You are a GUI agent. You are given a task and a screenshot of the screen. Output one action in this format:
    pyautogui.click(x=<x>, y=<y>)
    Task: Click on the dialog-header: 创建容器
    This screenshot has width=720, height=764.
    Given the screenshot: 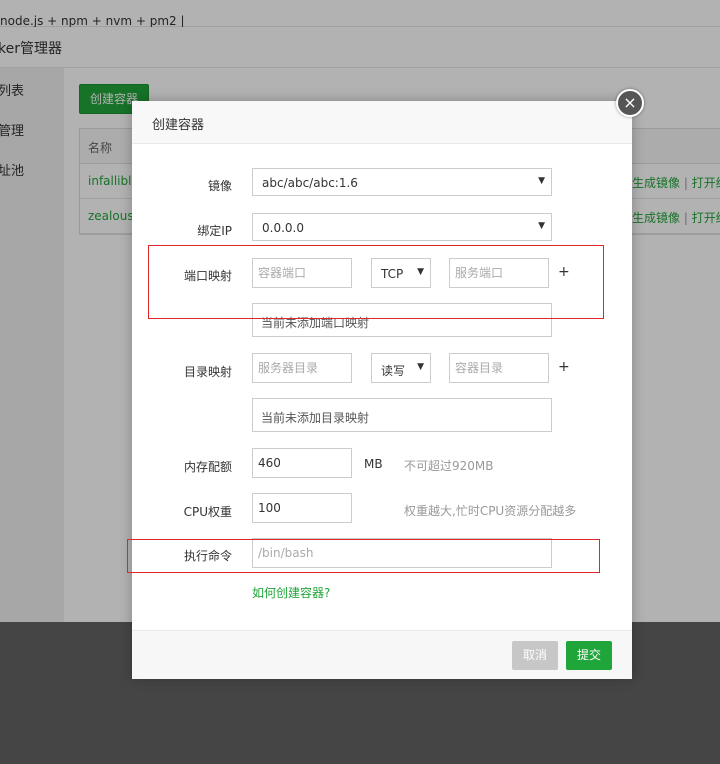 What is the action you would take?
    pyautogui.click(x=382, y=122)
    